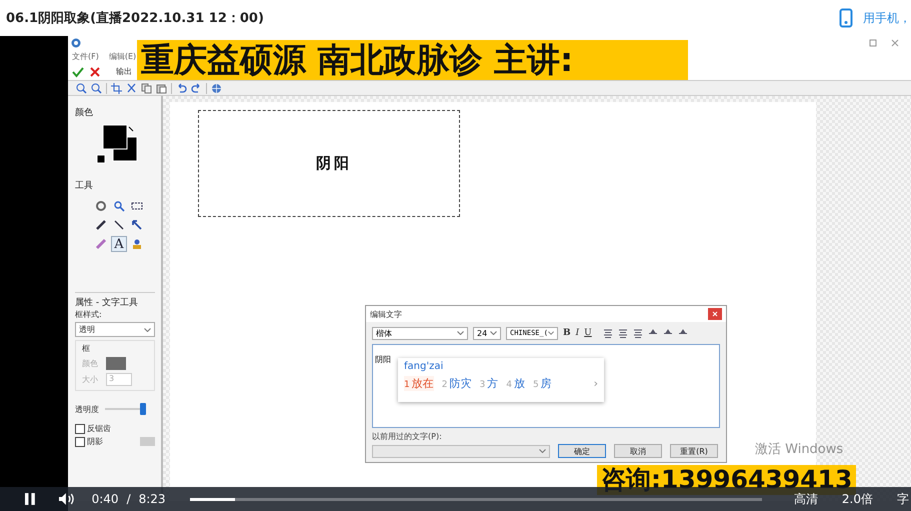 The height and width of the screenshot is (511, 911). I want to click on crop-icon, so click(116, 88).